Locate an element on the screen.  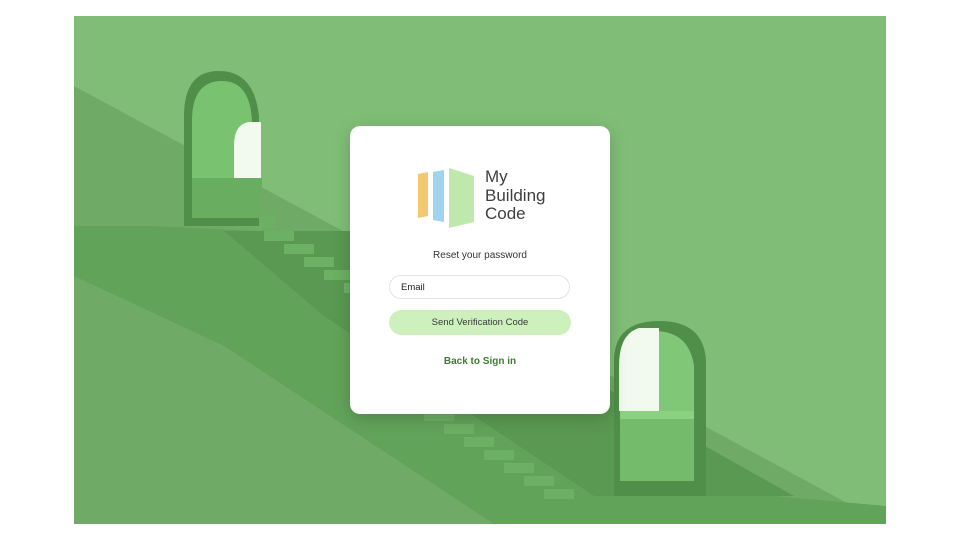
app-logo: My Building Code is located at coordinates (491, 197).